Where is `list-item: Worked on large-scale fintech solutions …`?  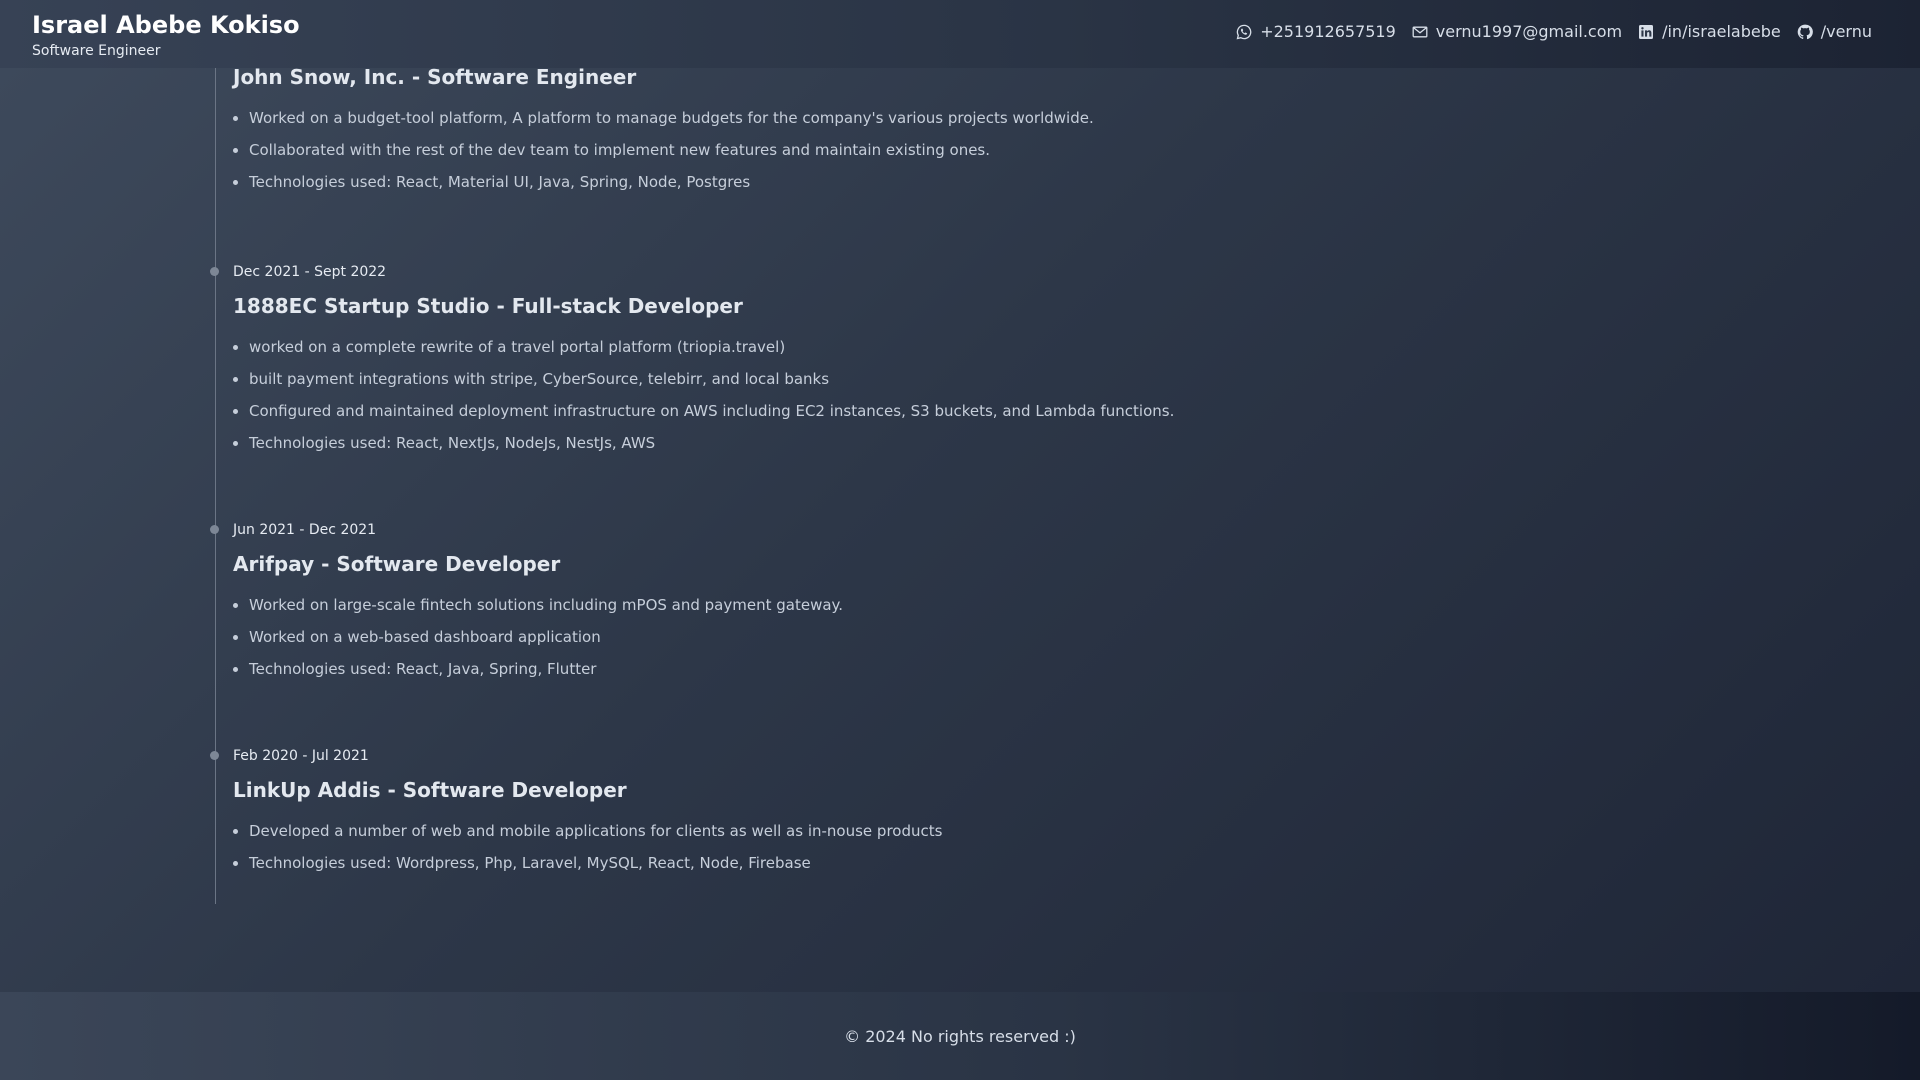 list-item: Worked on large-scale fintech solutions … is located at coordinates (941, 605).